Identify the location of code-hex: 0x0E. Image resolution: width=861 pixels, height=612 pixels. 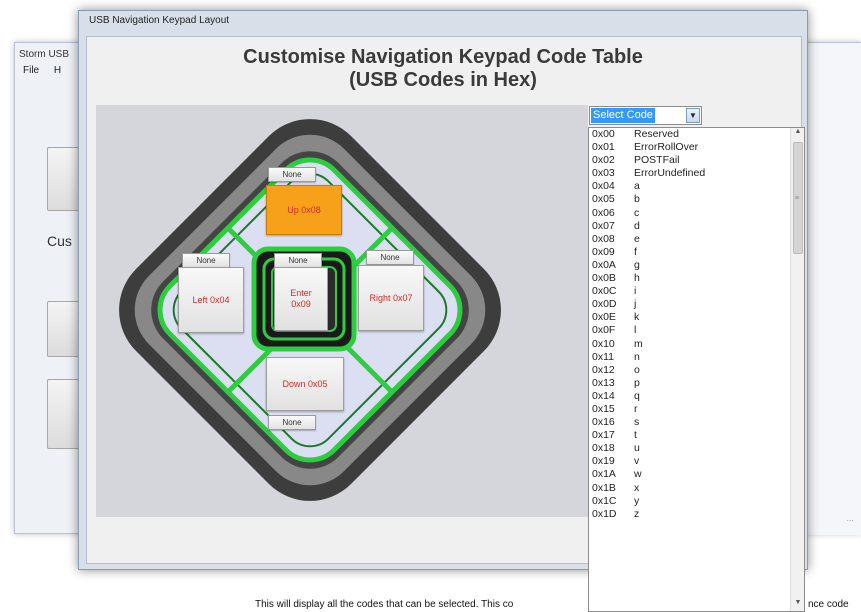
(604, 317).